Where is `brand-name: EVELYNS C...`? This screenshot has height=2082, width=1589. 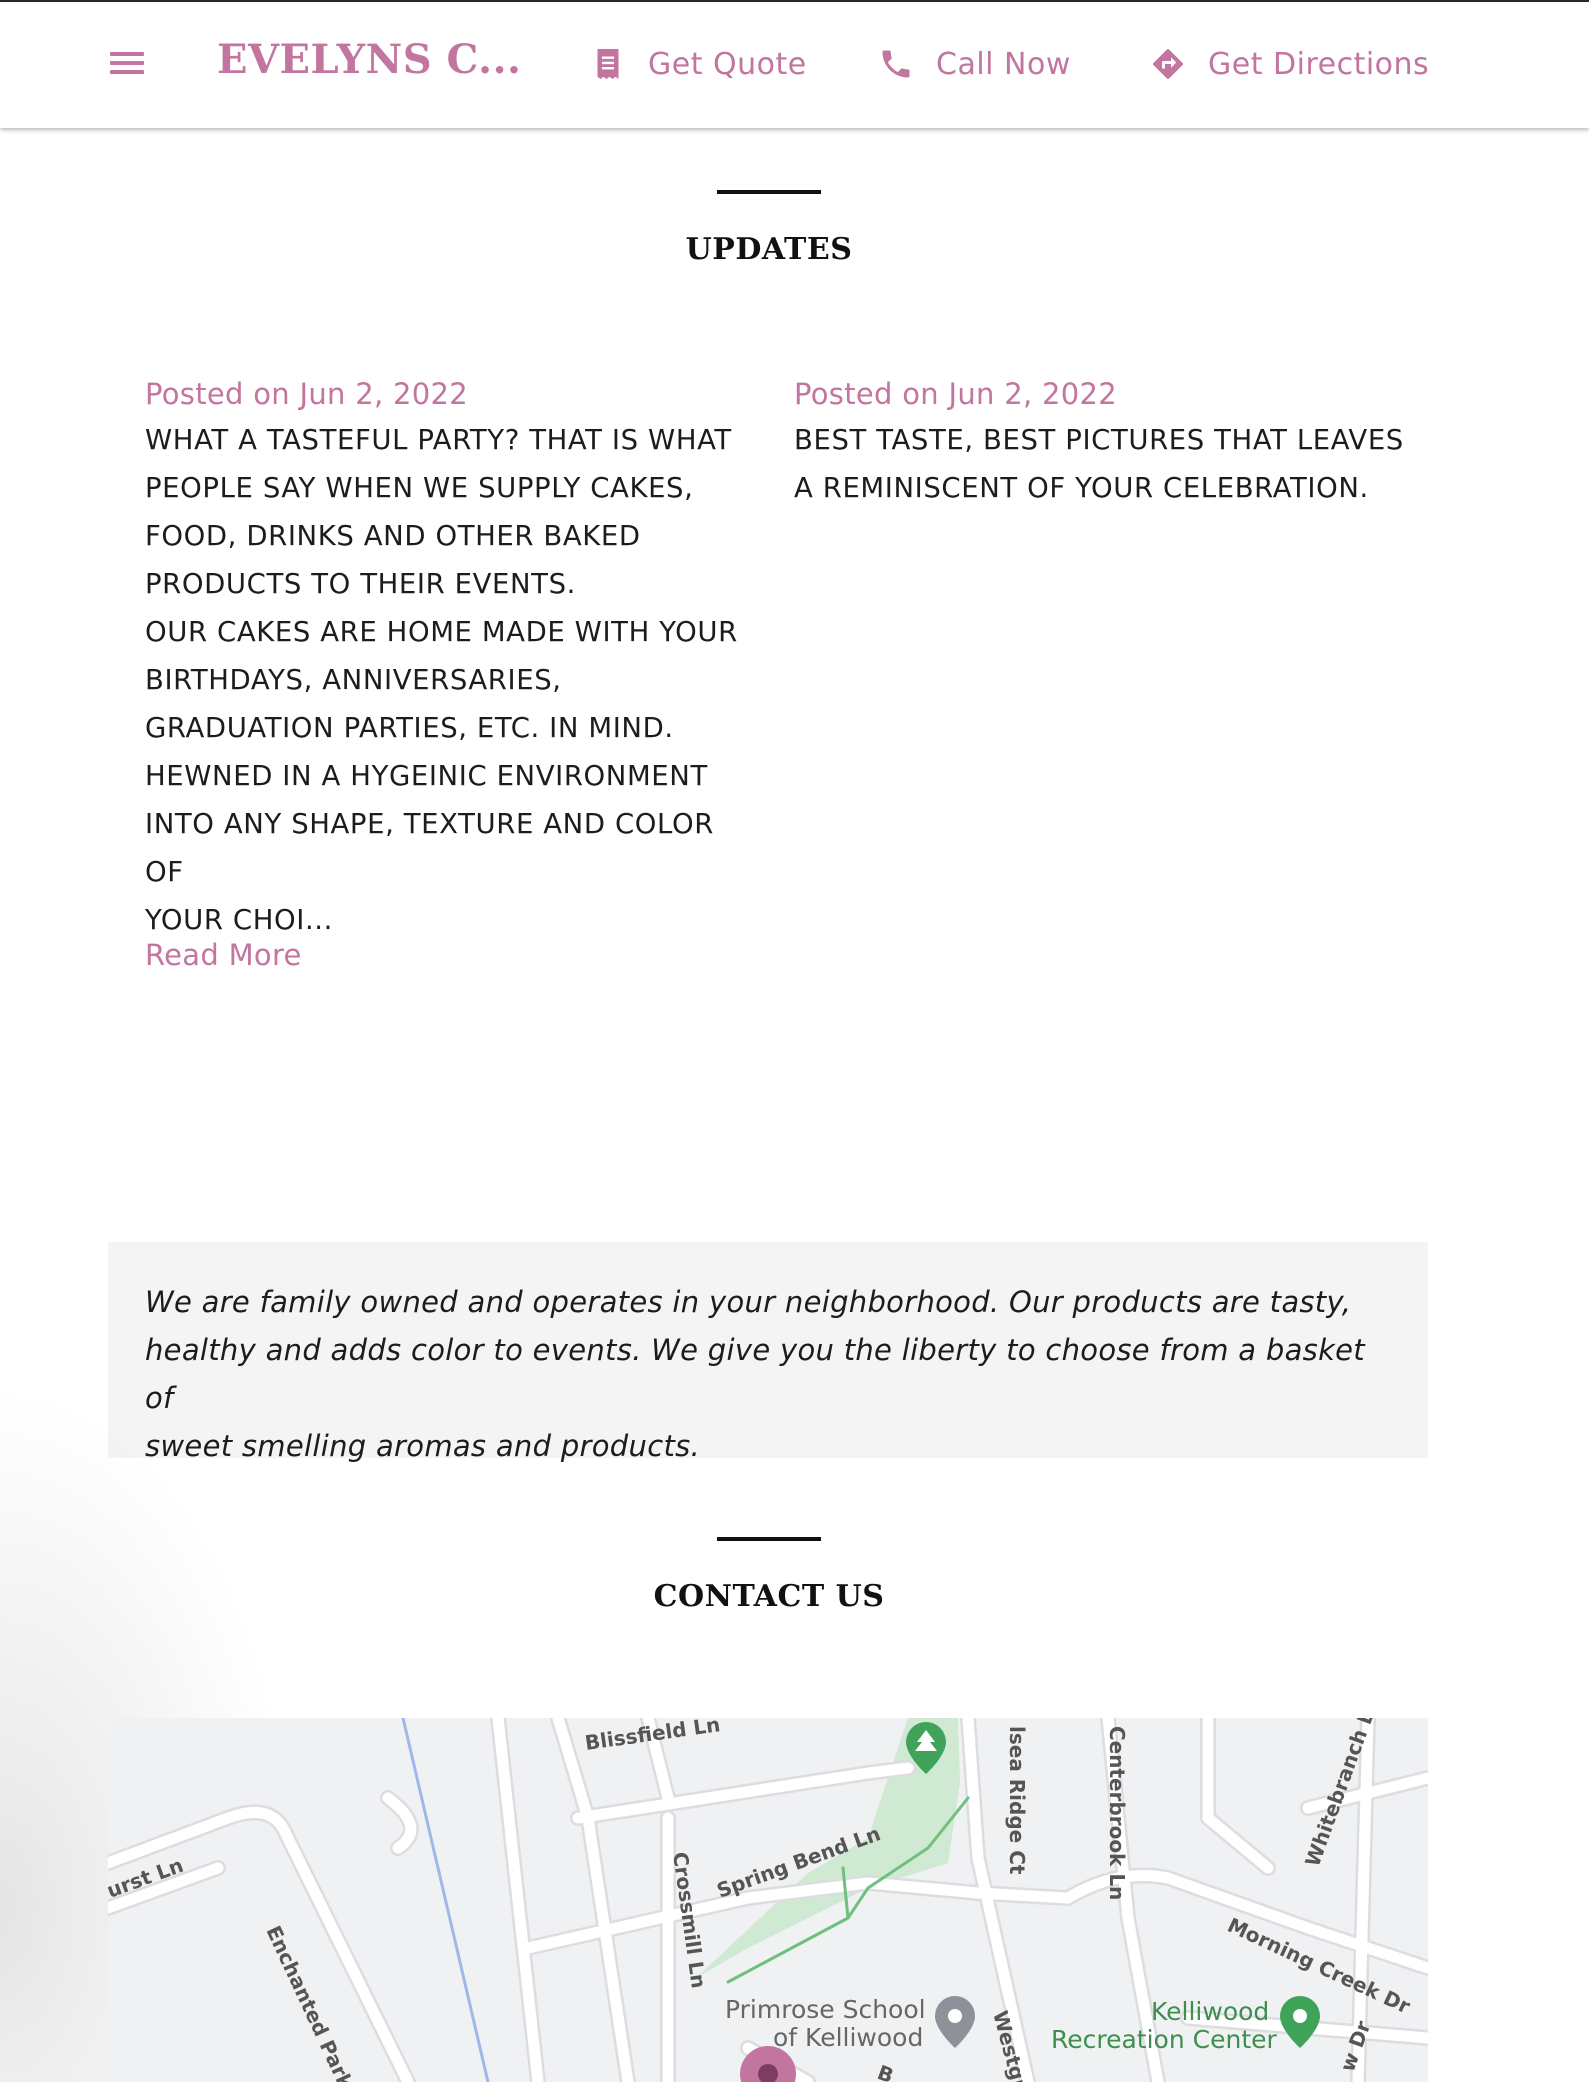
brand-name: EVELYNS C... is located at coordinates (369, 59).